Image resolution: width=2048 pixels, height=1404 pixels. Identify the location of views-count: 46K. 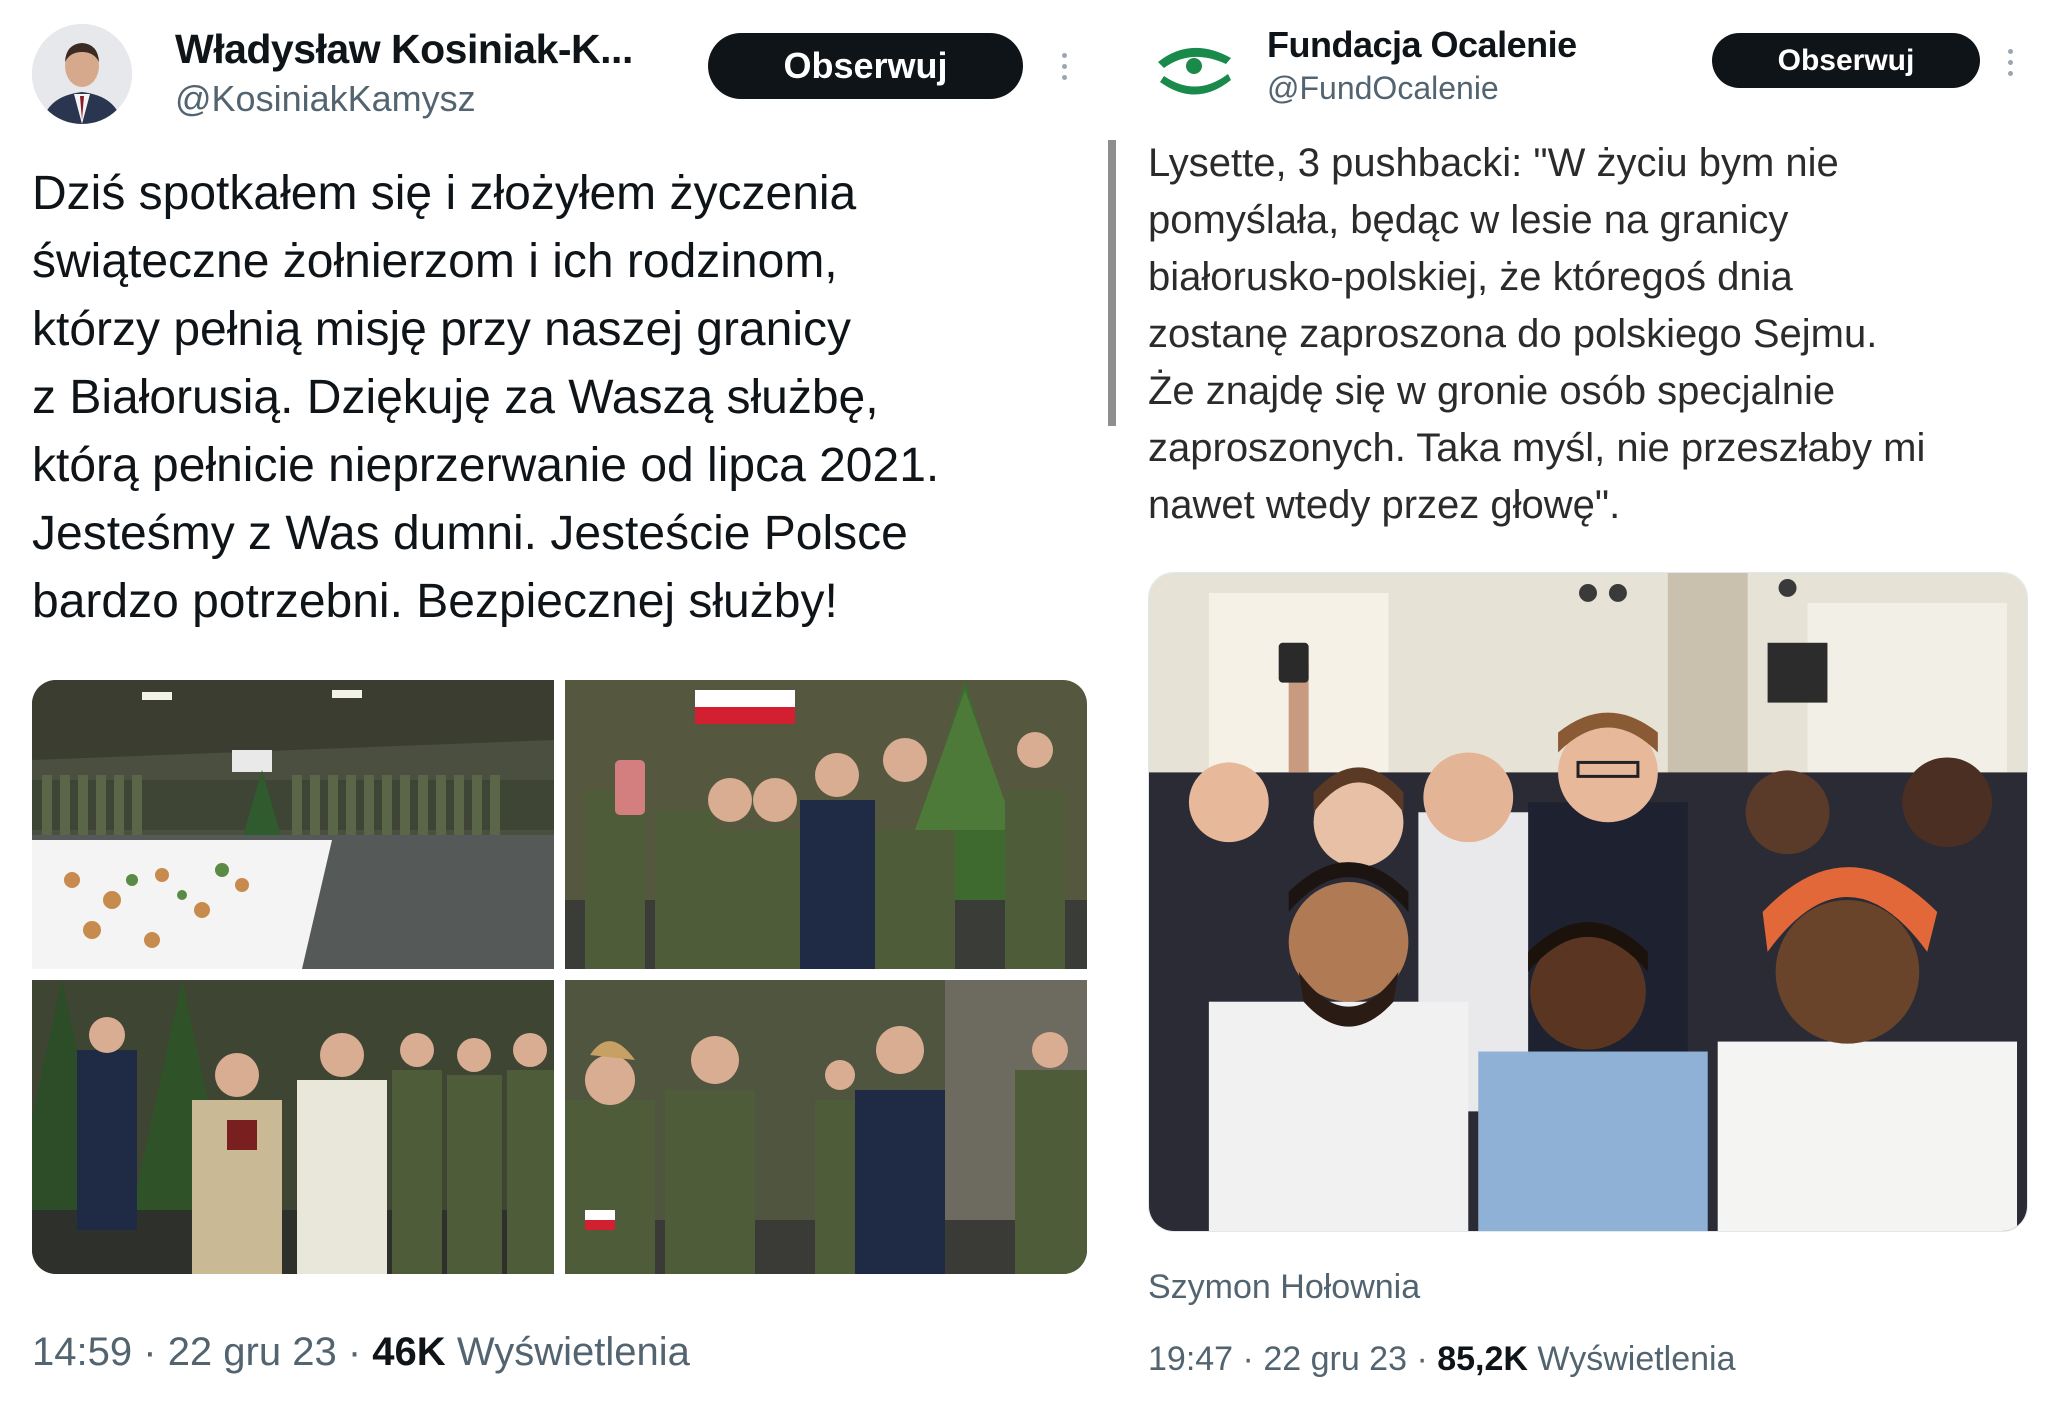
(409, 1352).